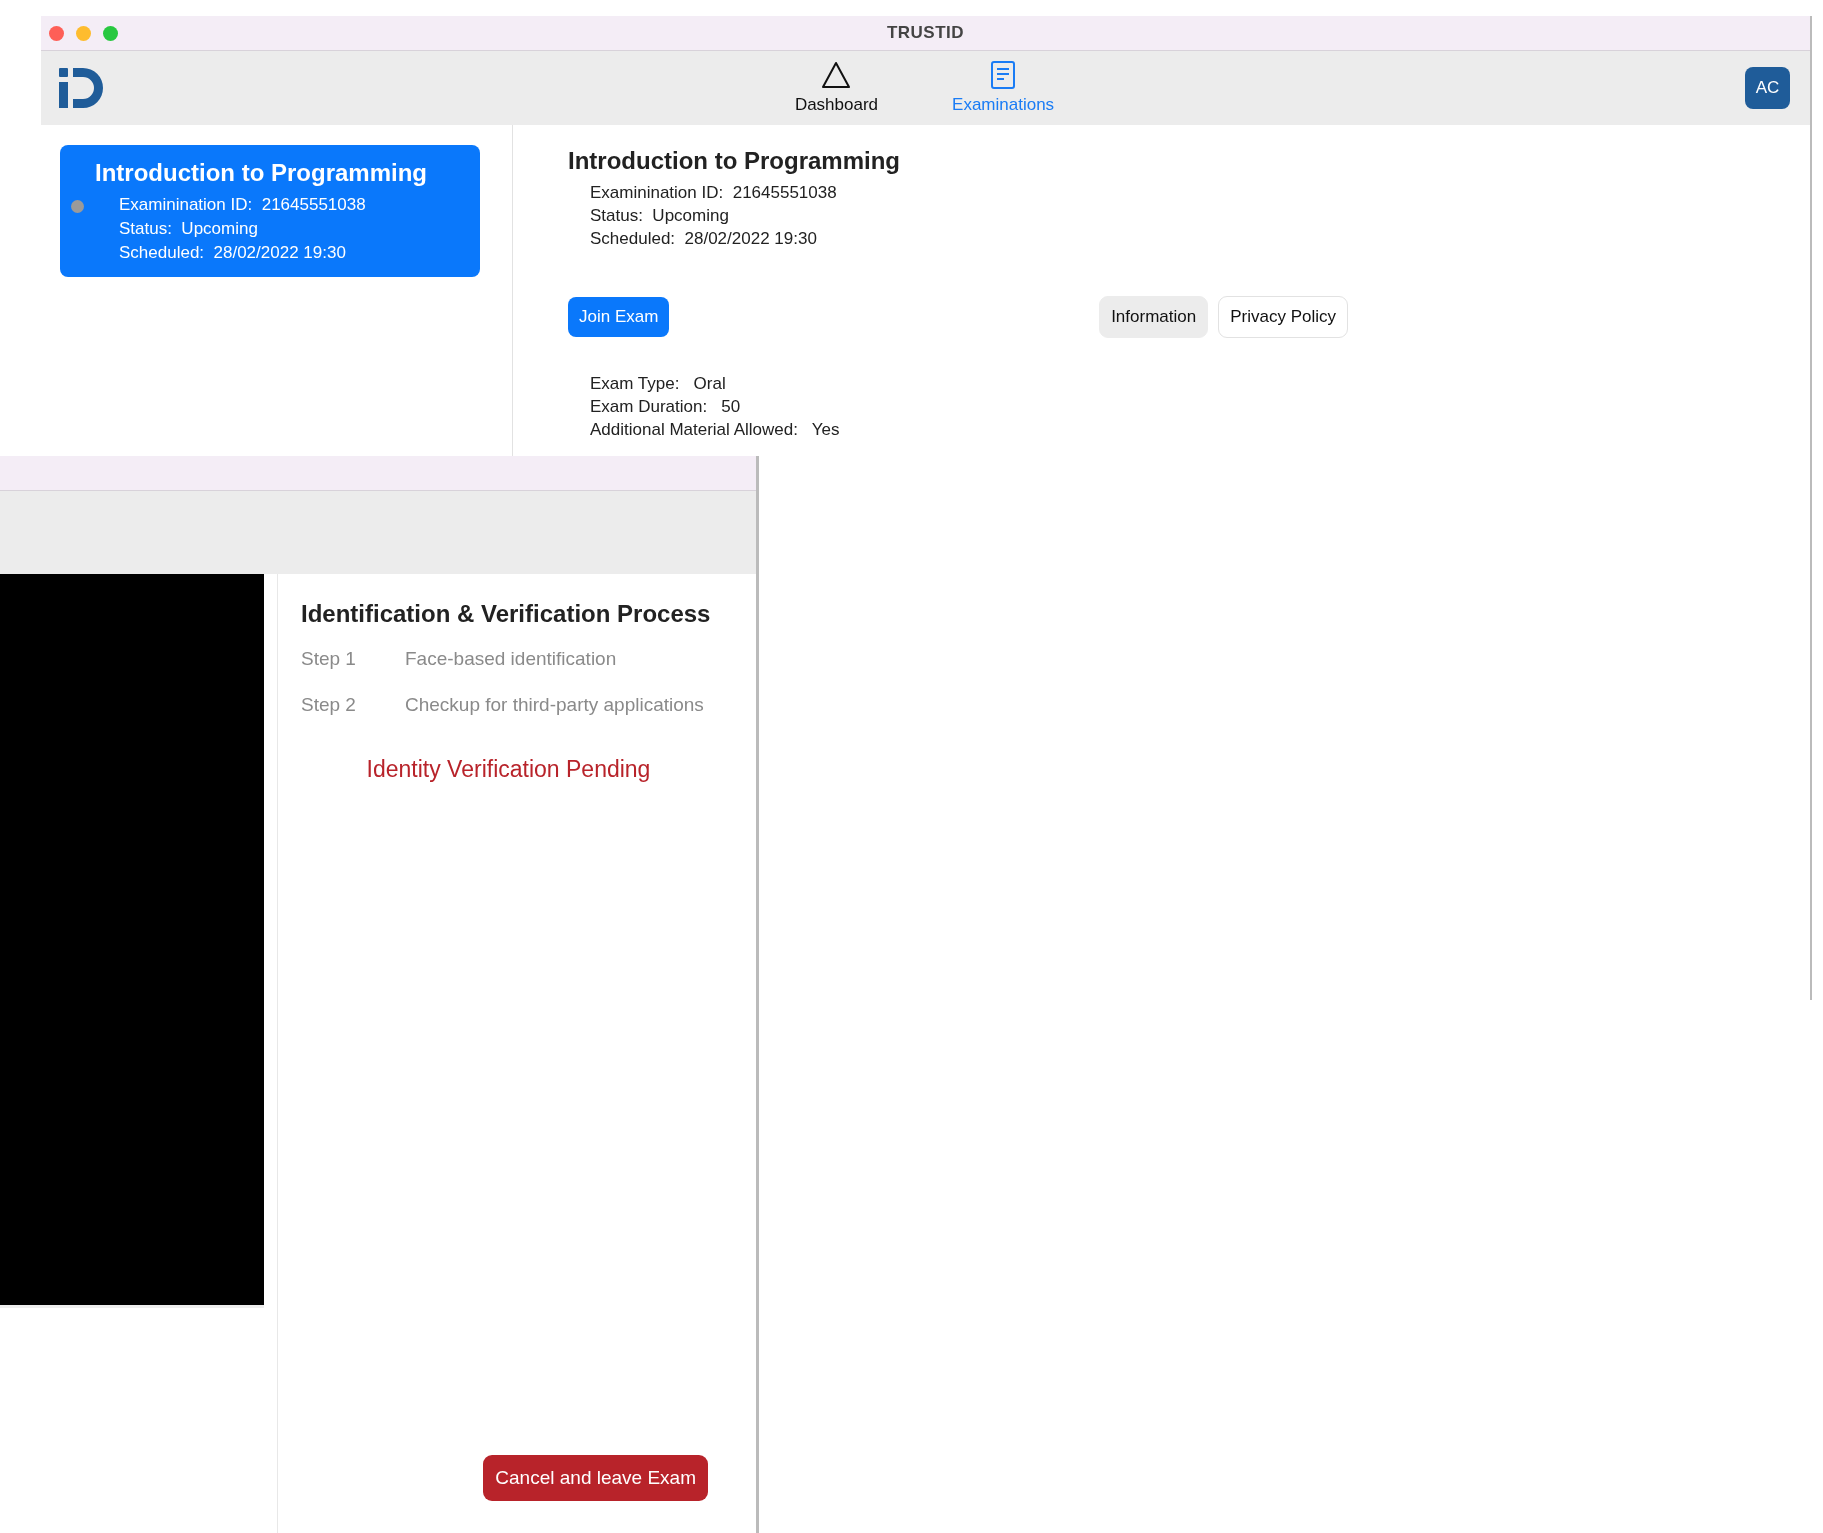  I want to click on maximize-button, so click(110, 33).